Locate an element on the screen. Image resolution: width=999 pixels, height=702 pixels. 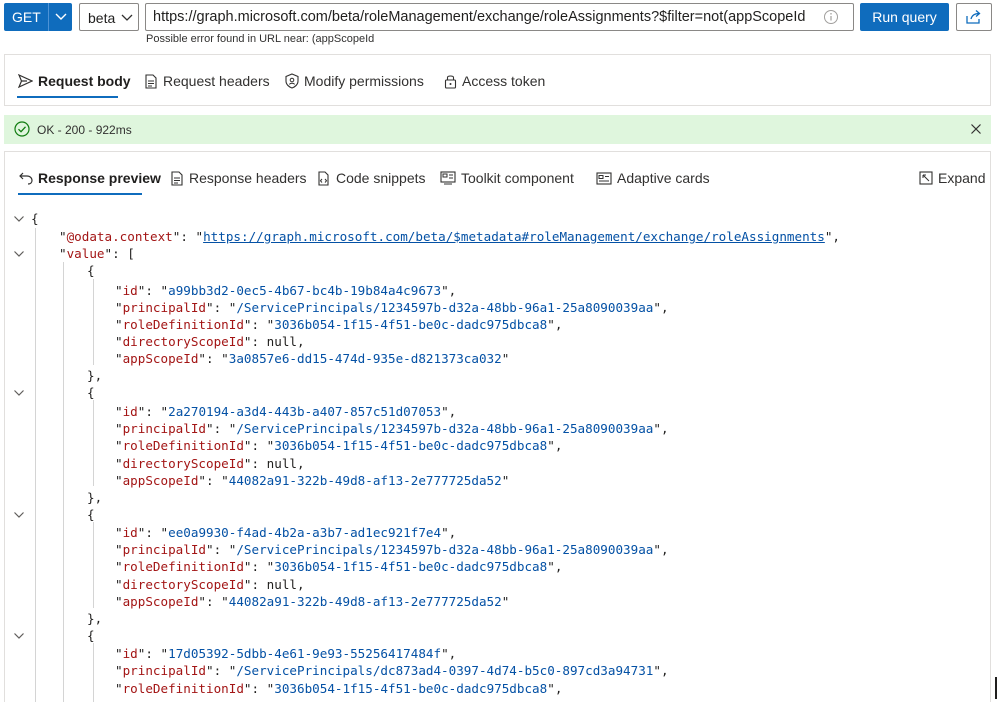
share-button is located at coordinates (974, 17).